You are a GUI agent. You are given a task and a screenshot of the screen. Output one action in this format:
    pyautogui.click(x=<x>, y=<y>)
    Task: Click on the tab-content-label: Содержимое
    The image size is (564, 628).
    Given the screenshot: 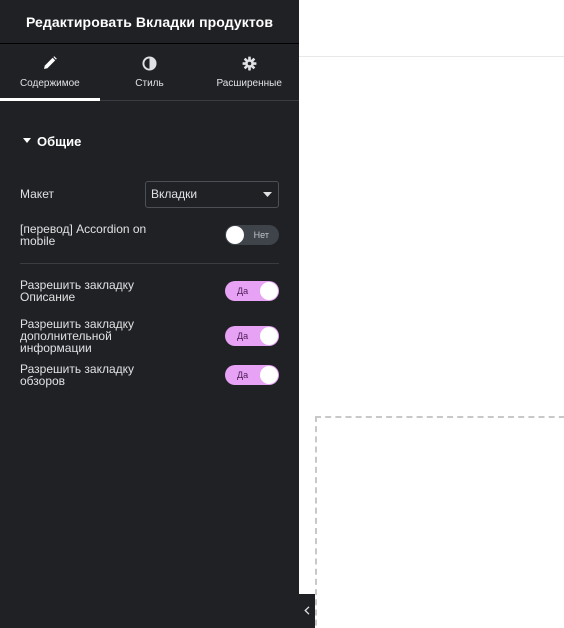 What is the action you would take?
    pyautogui.click(x=49, y=83)
    